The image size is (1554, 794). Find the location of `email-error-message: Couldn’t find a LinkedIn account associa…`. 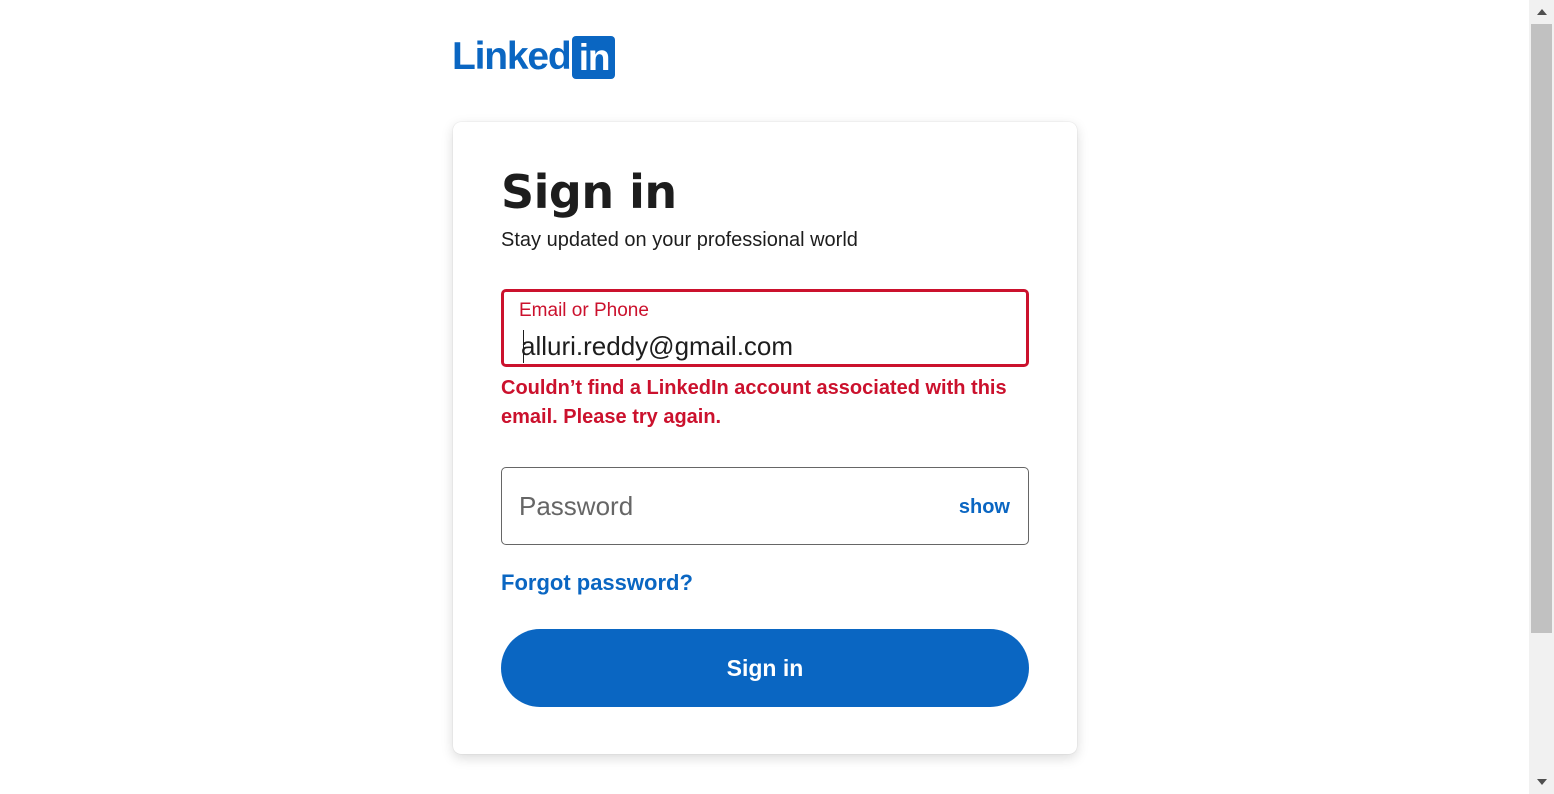

email-error-message: Couldn’t find a LinkedIn account associa… is located at coordinates (754, 402).